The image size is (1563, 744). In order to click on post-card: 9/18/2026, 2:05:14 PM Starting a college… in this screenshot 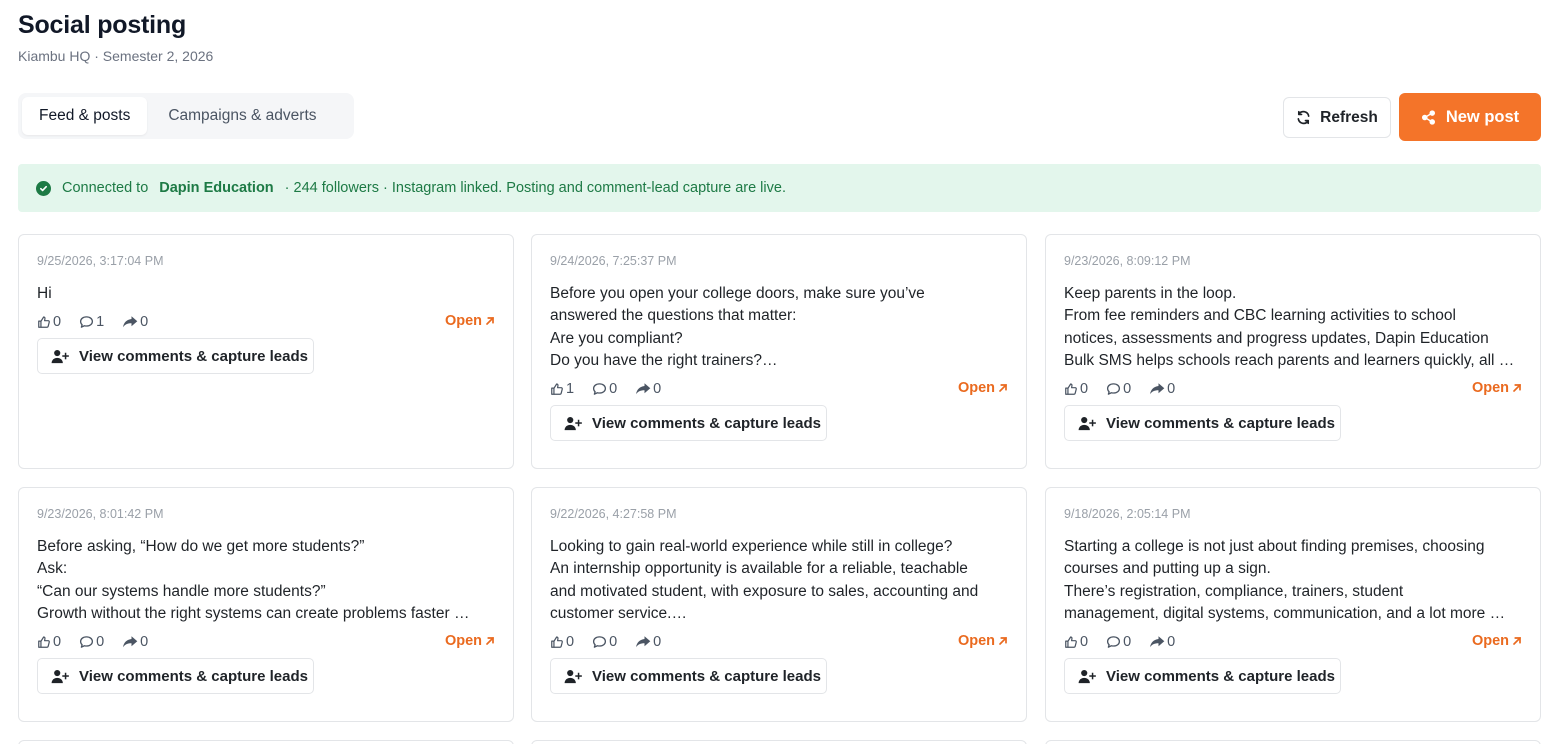, I will do `click(1293, 604)`.